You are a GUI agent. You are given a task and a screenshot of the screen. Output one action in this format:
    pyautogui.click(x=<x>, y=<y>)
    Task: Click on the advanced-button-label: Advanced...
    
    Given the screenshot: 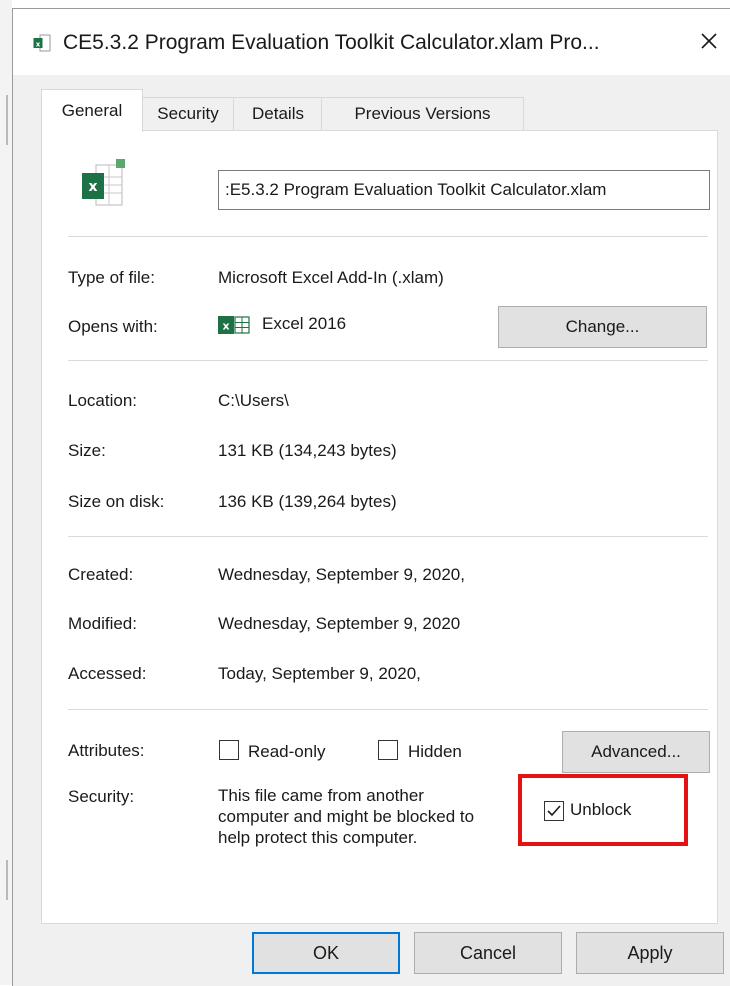 What is the action you would take?
    pyautogui.click(x=636, y=751)
    